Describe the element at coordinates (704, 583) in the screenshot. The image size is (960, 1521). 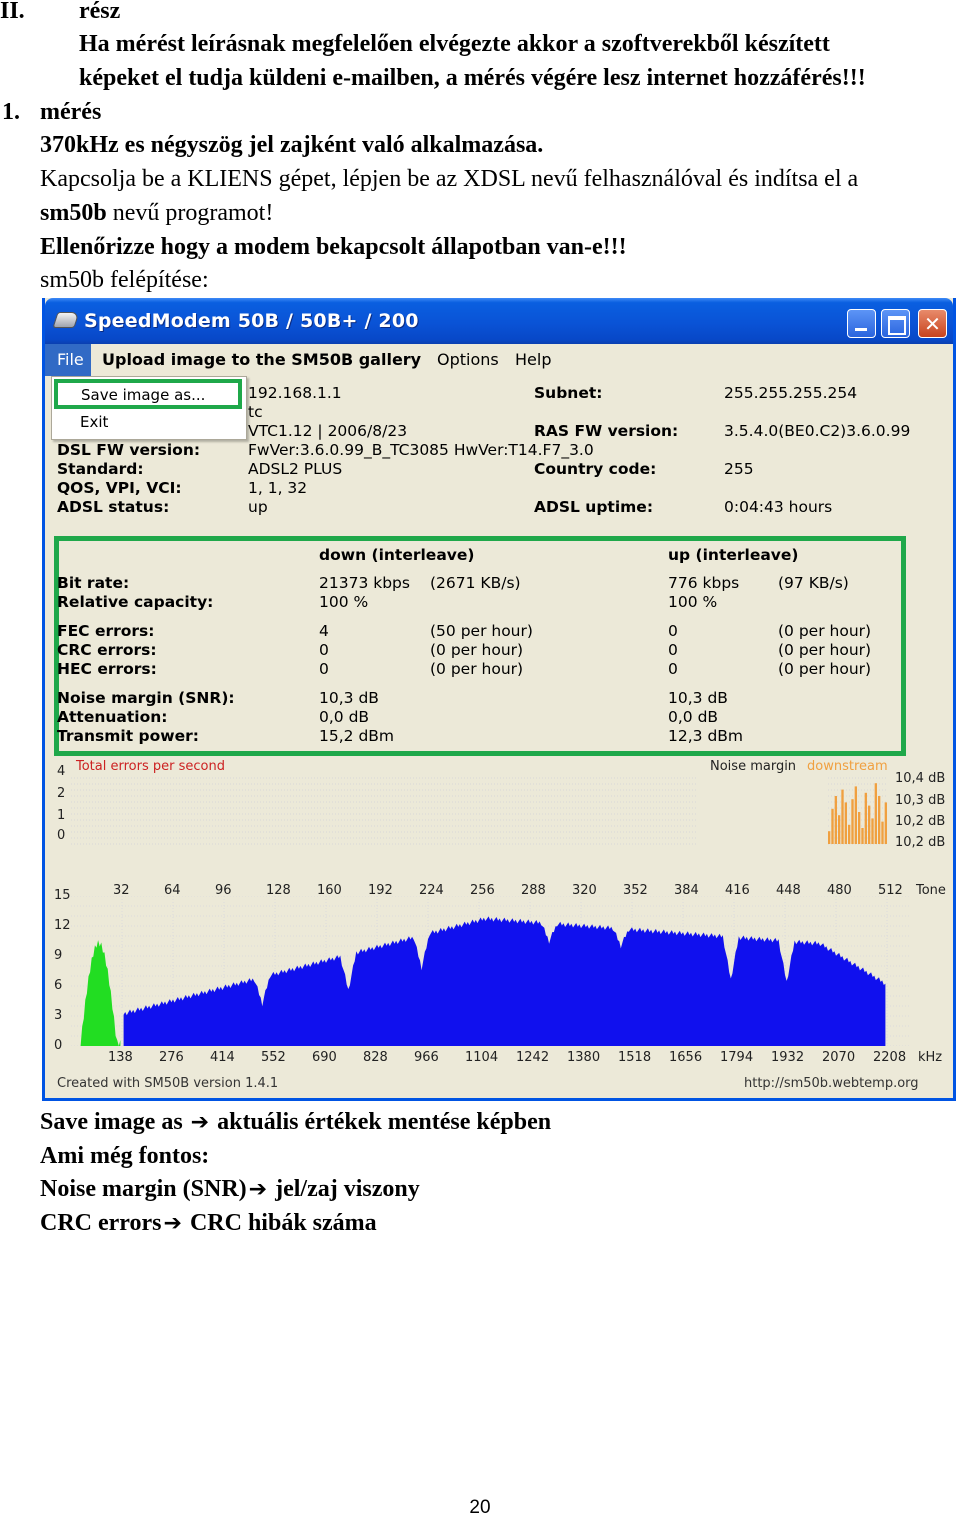
I see `stat-up-value: 776 kbps` at that location.